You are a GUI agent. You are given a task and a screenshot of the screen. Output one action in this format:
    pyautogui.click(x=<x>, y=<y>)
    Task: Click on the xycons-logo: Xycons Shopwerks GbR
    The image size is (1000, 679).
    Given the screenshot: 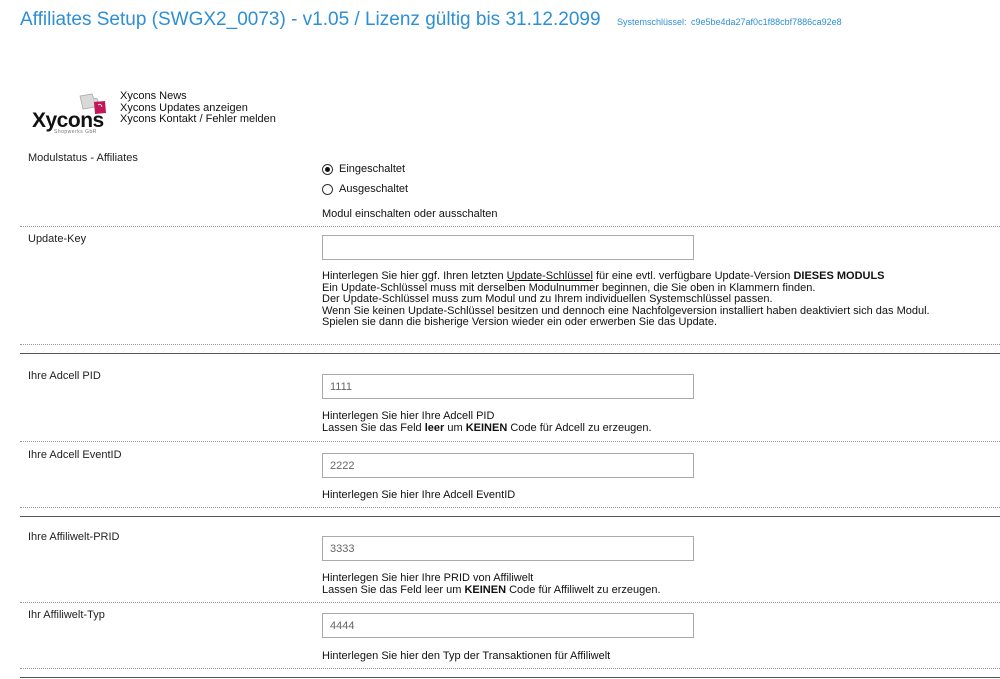 What is the action you would take?
    pyautogui.click(x=73, y=111)
    